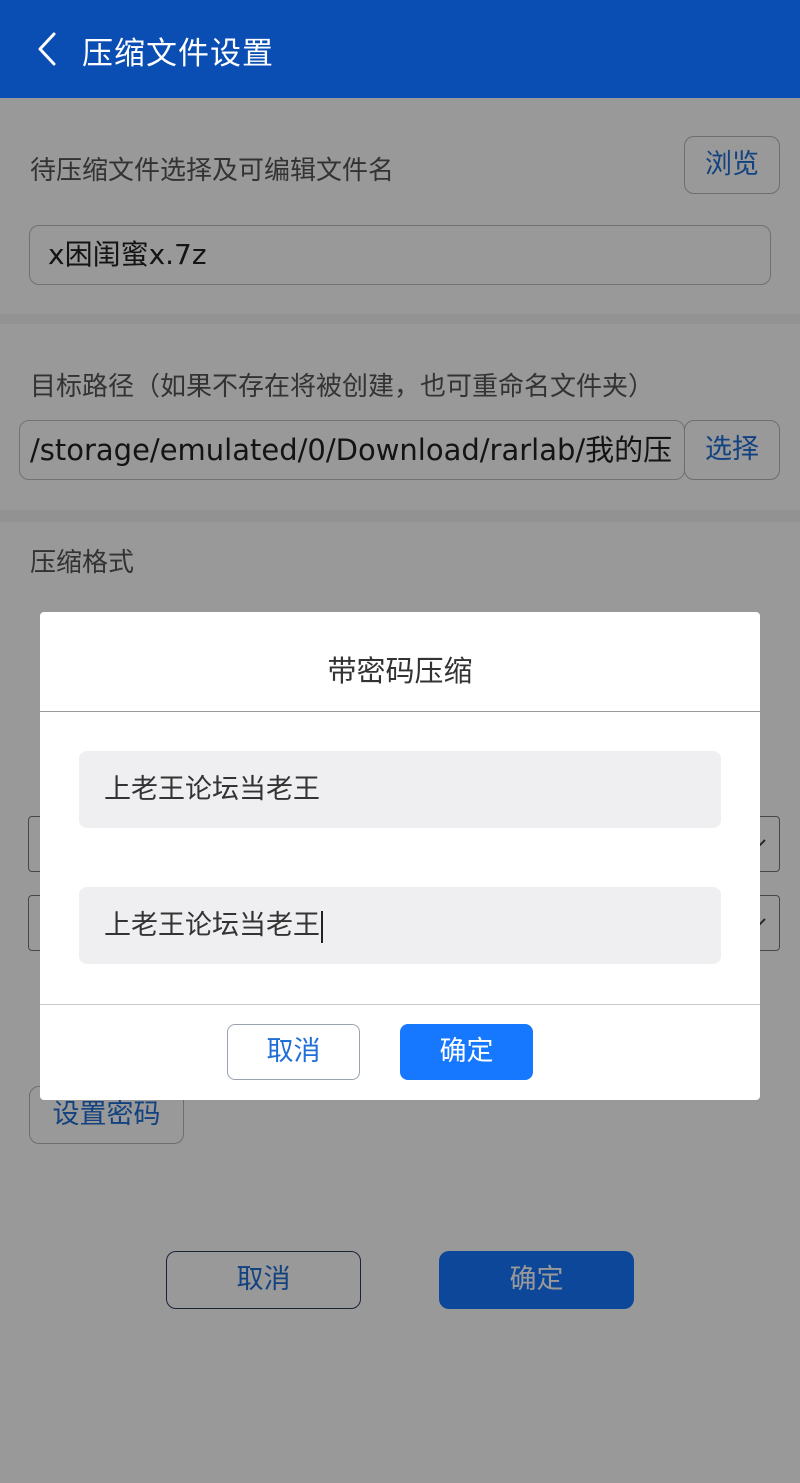 This screenshot has height=1483, width=800. I want to click on password-input: 上老王论坛当老王, so click(400, 789).